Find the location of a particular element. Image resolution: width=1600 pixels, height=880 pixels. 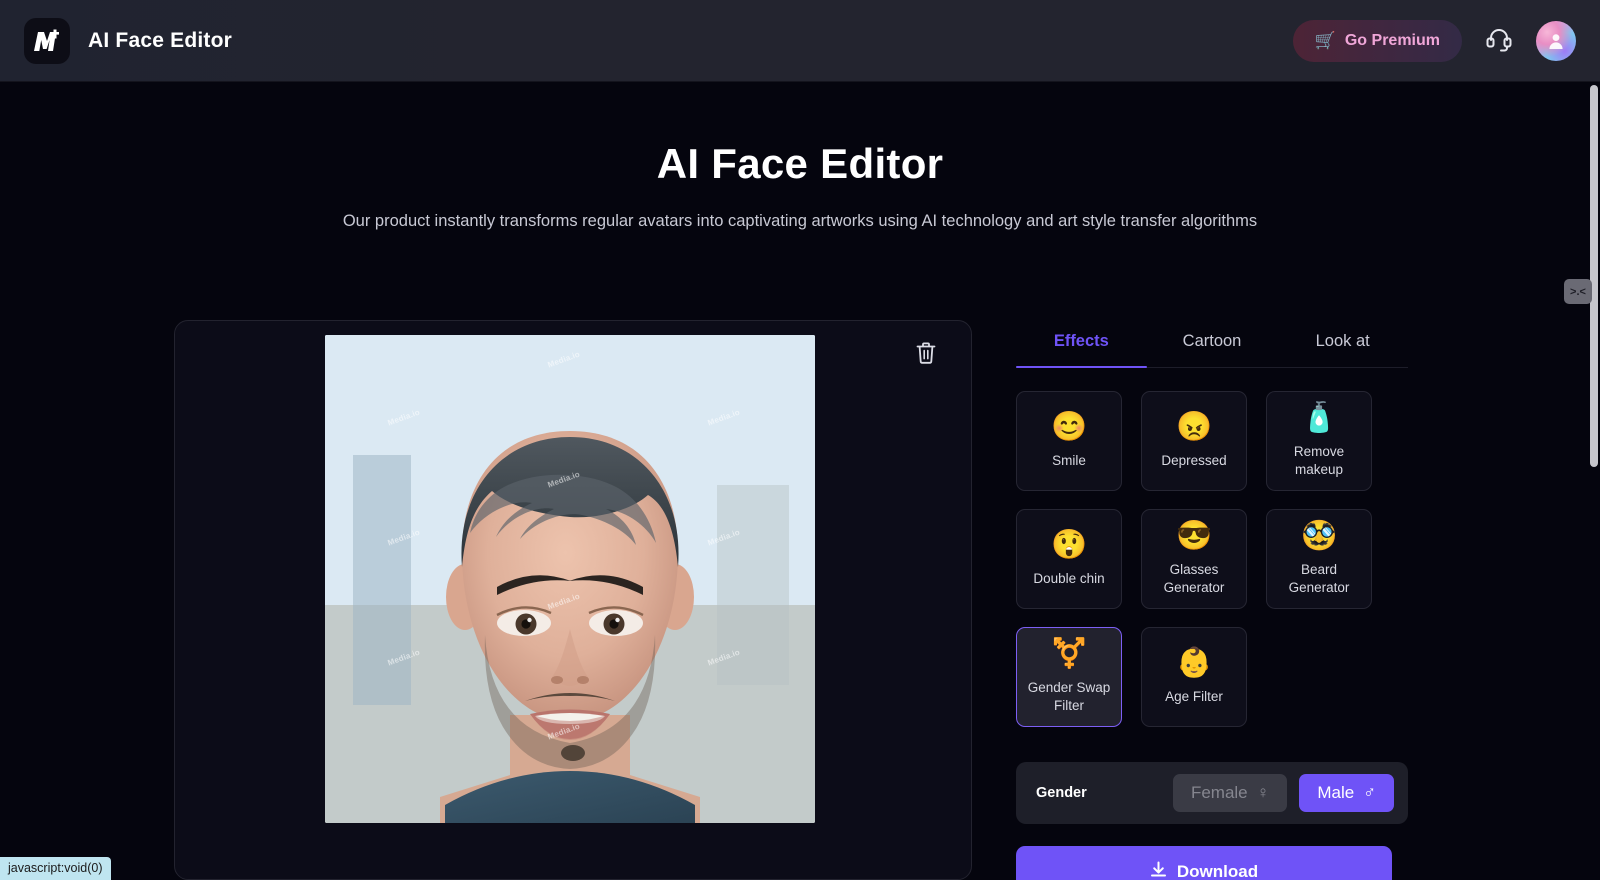

kaomoji-face-icon: >.< is located at coordinates (1578, 291).